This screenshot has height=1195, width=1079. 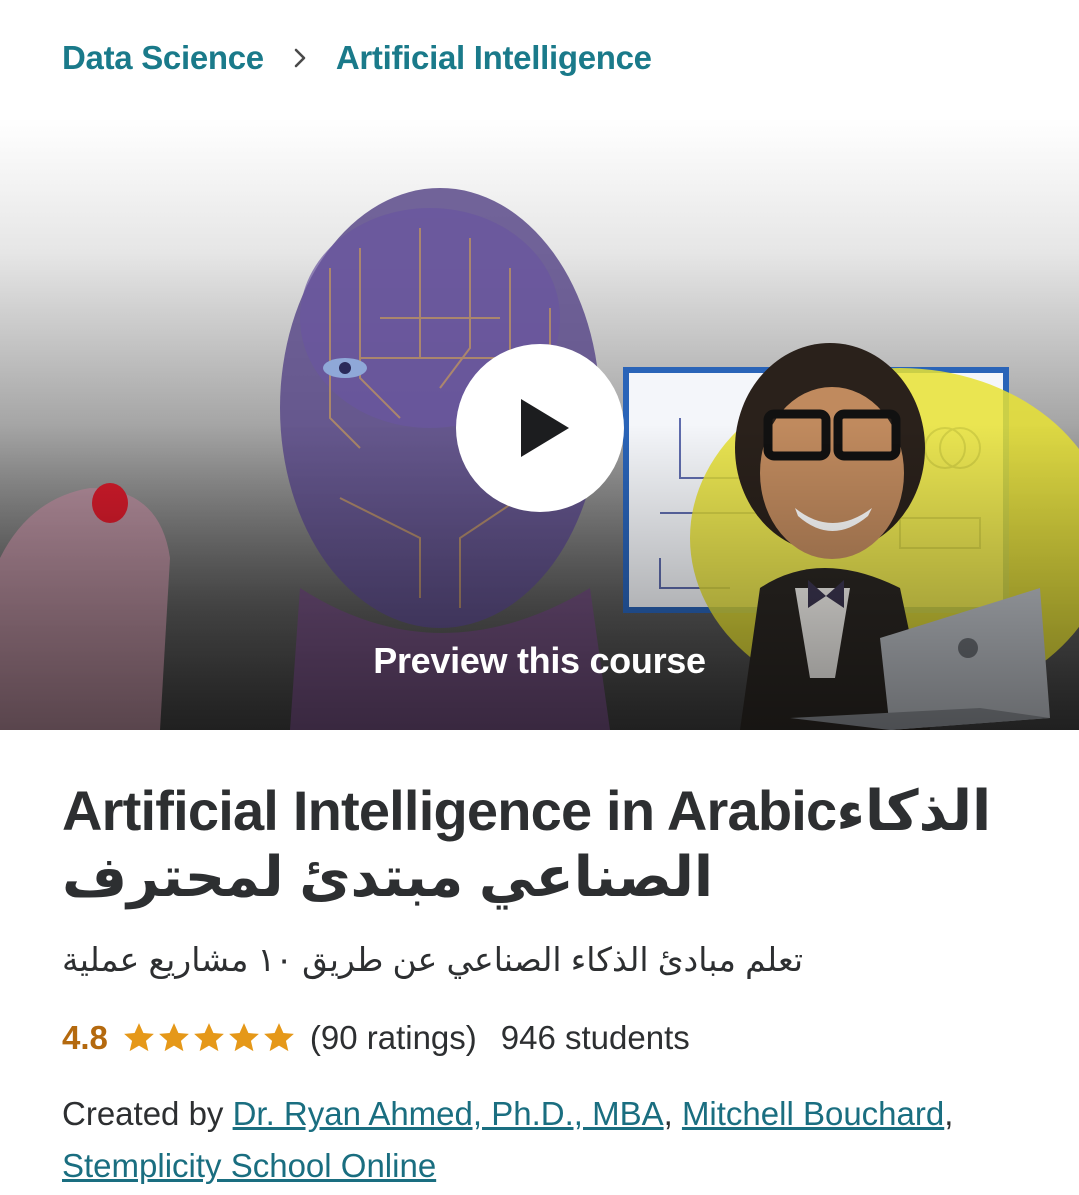 I want to click on student-count: 946 students, so click(x=595, y=1037).